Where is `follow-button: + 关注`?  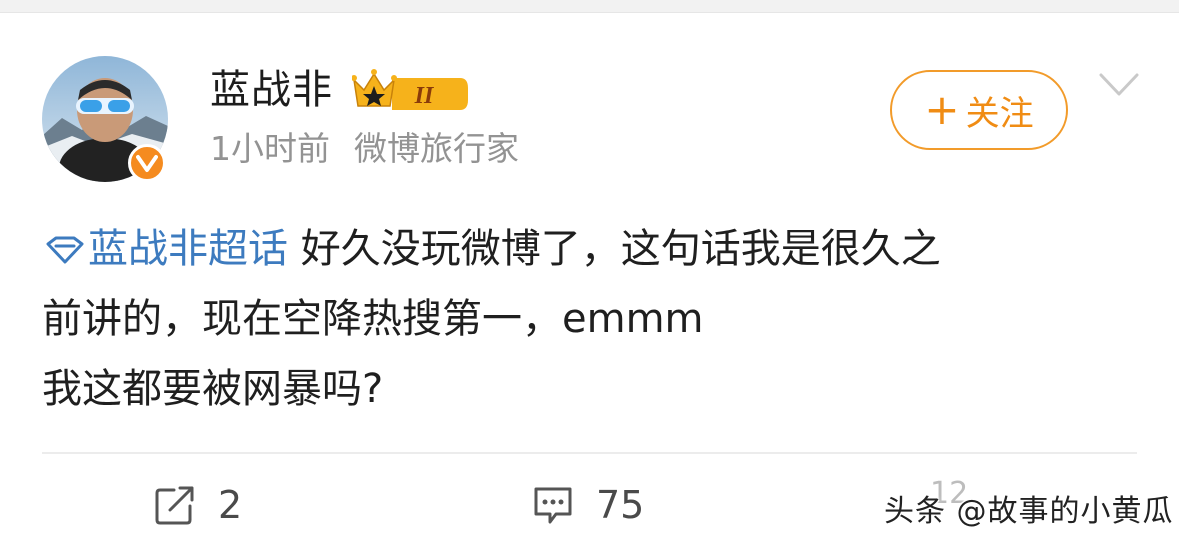 follow-button: + 关注 is located at coordinates (979, 110).